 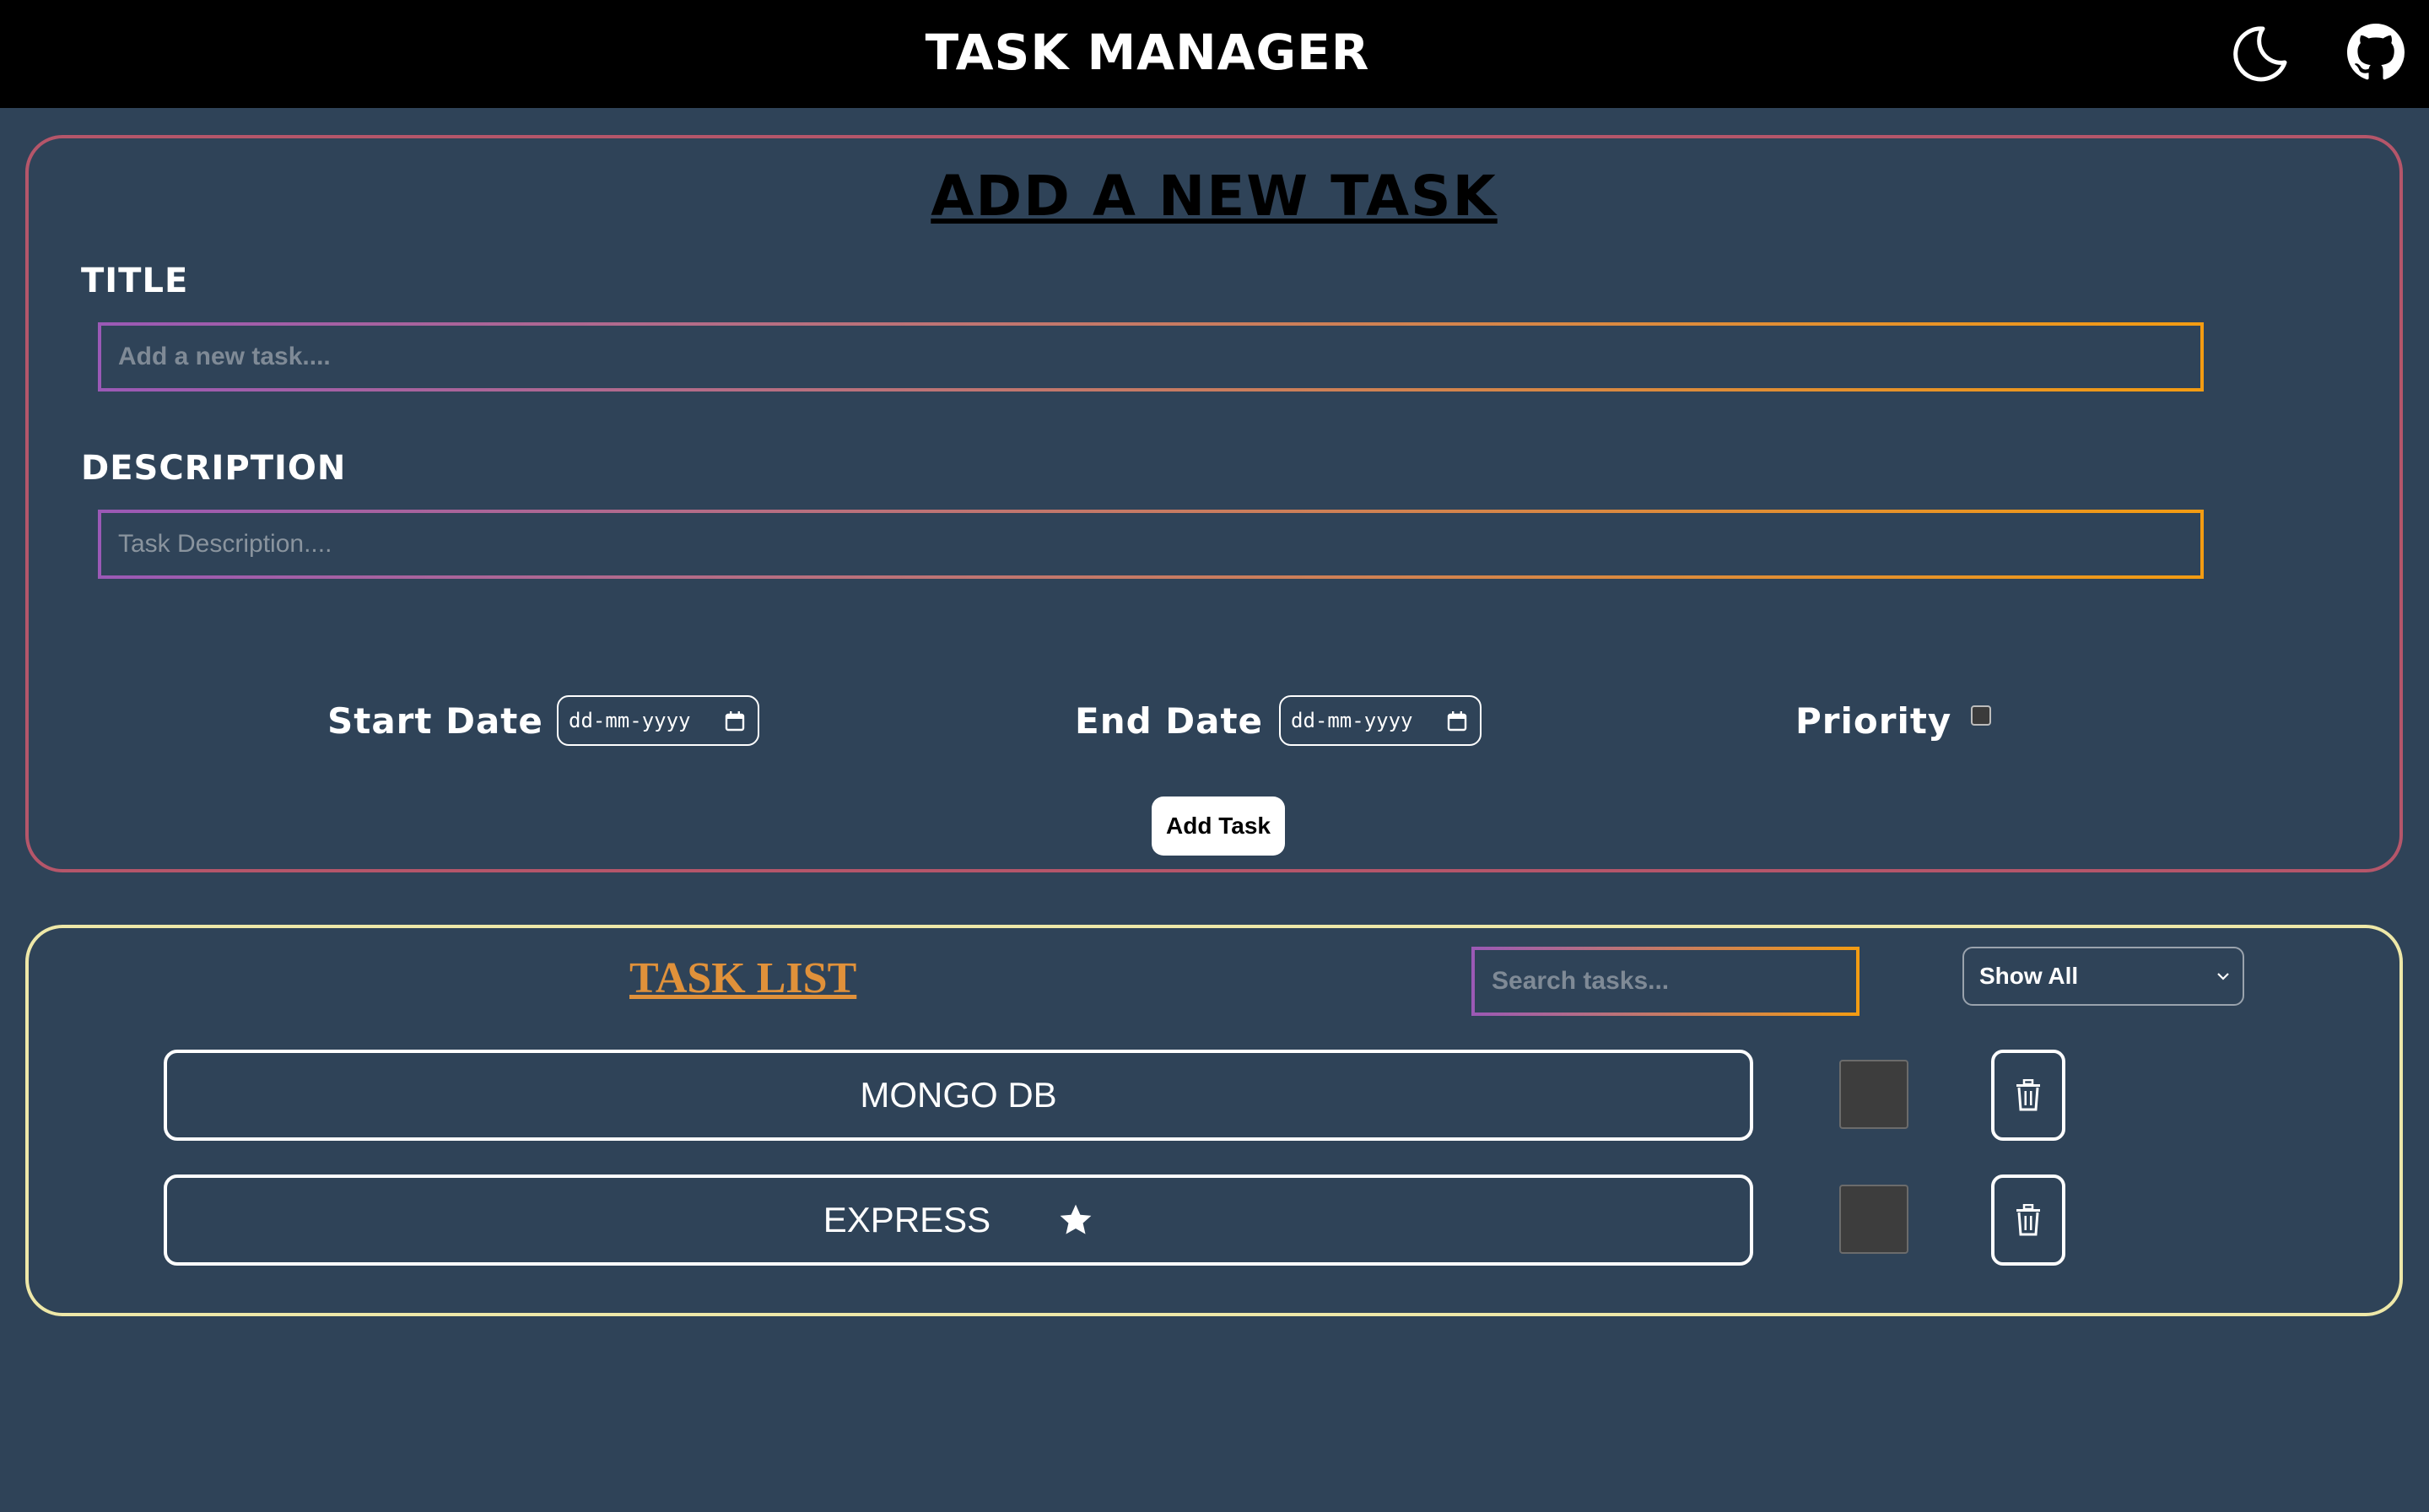 What do you see at coordinates (1873, 721) in the screenshot?
I see `priority-label: Priority` at bounding box center [1873, 721].